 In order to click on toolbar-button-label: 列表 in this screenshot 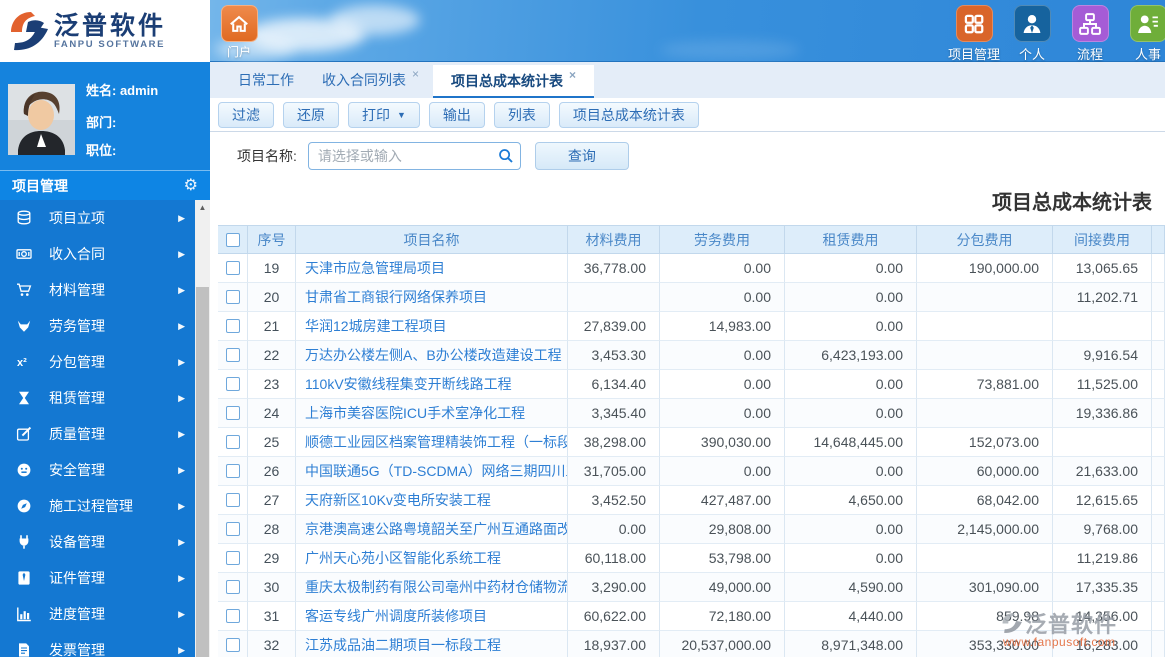, I will do `click(521, 114)`.